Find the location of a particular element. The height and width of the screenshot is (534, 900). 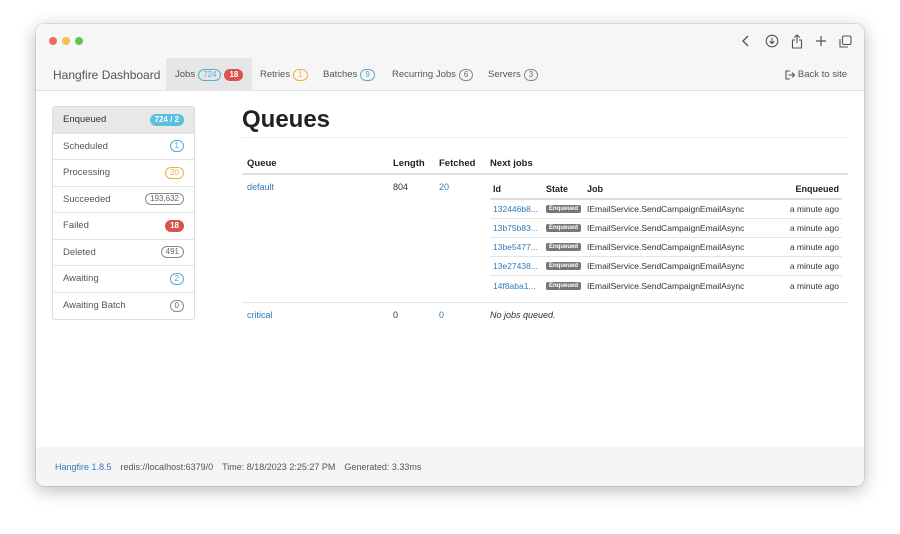

nav-retries: Retries 1 is located at coordinates (284, 74).